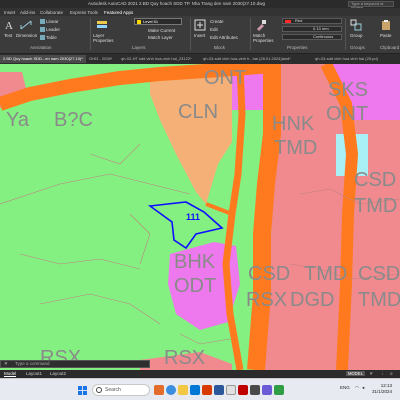  Describe the element at coordinates (118, 12) in the screenshot. I see `tab-featured-apps: Featured Apps` at that location.